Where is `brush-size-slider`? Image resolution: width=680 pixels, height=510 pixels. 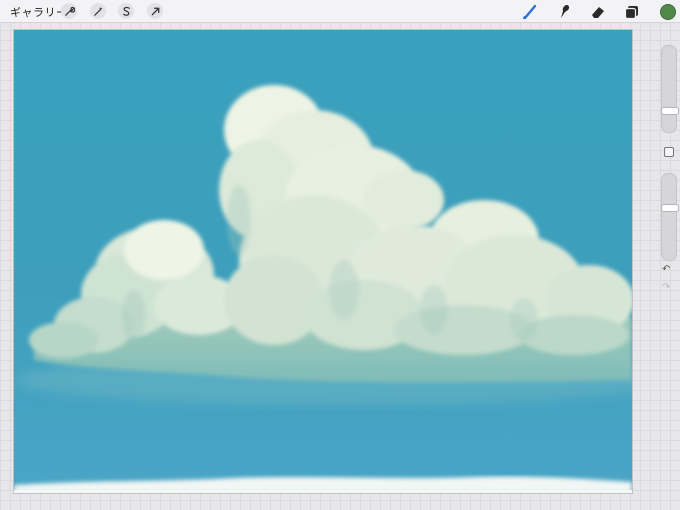
brush-size-slider is located at coordinates (670, 89).